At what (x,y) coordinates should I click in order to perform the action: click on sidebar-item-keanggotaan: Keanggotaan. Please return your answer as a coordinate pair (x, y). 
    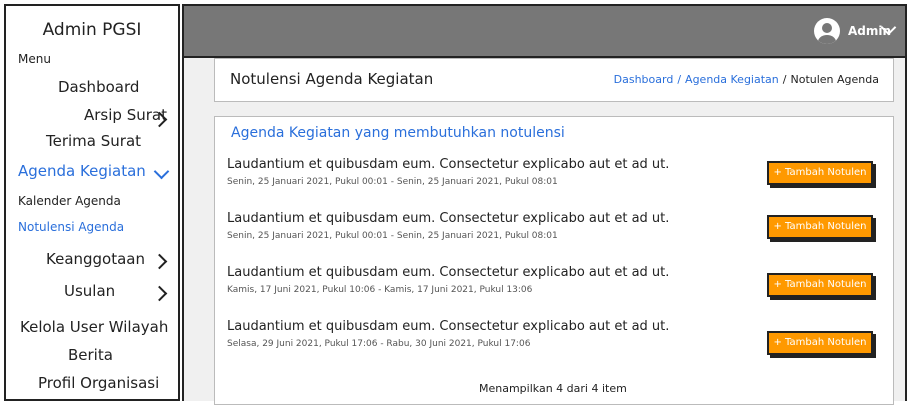
    Looking at the image, I should click on (95, 259).